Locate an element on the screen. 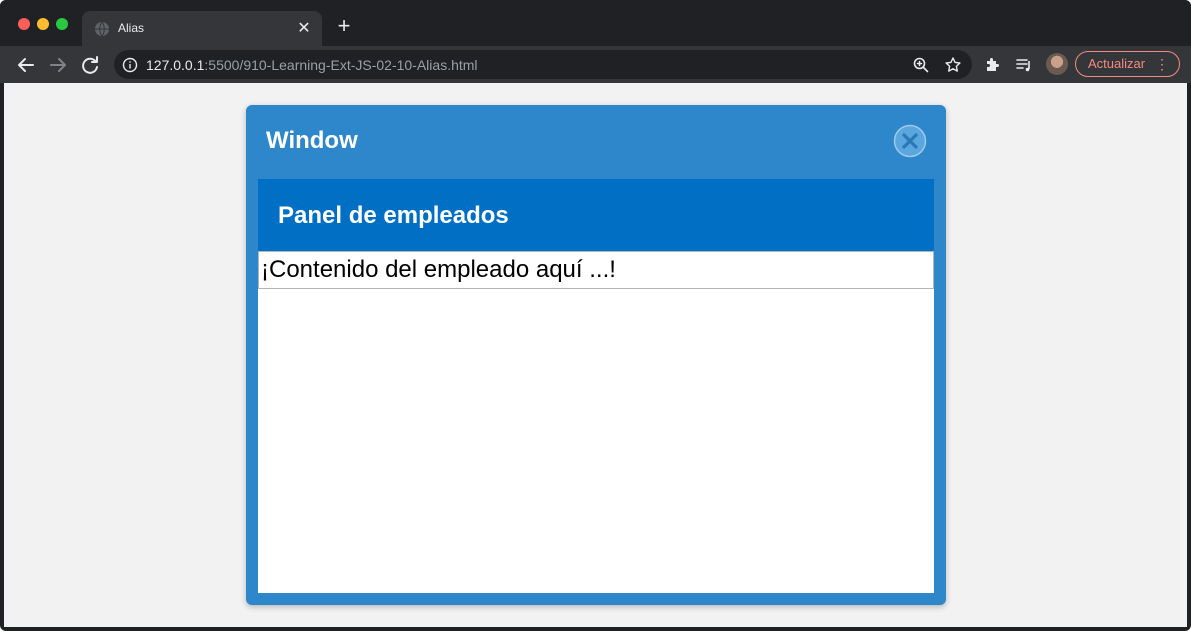  employee-content: ¡Contenido del empleado aquí ...! is located at coordinates (596, 270).